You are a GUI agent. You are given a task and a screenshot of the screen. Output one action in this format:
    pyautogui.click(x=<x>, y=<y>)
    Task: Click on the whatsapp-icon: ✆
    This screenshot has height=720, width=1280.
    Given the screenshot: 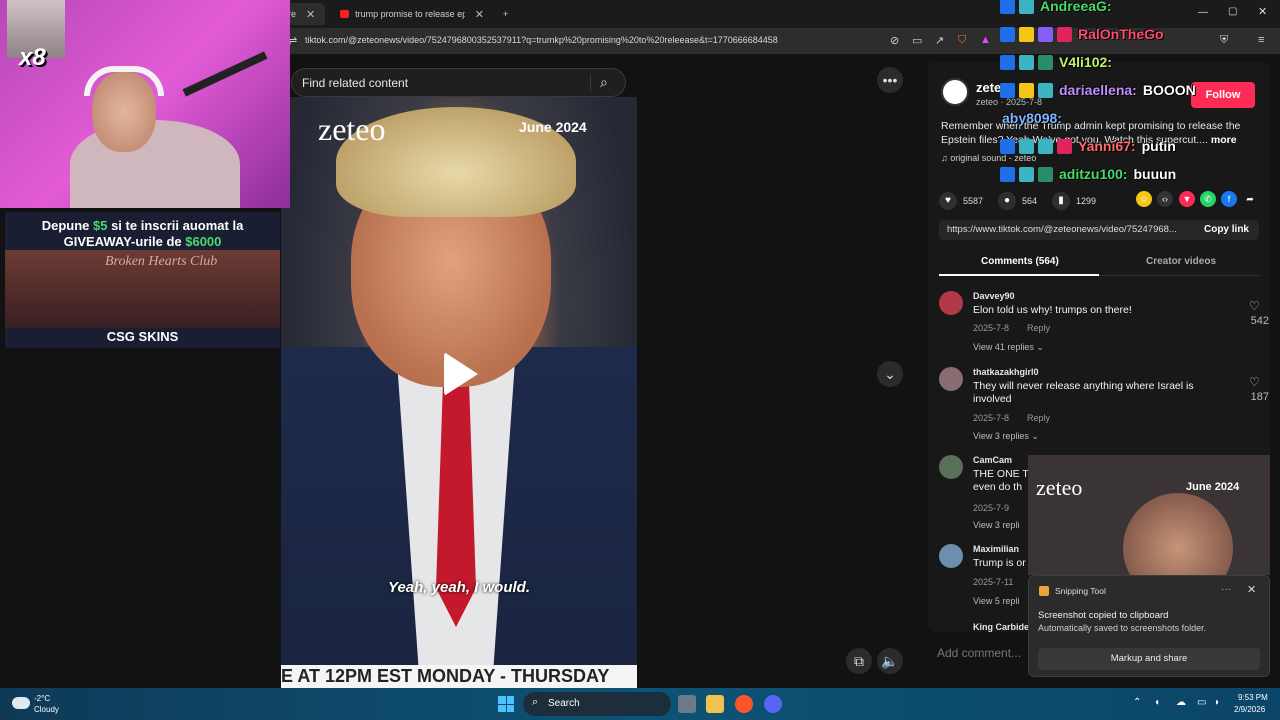 What is the action you would take?
    pyautogui.click(x=1208, y=199)
    